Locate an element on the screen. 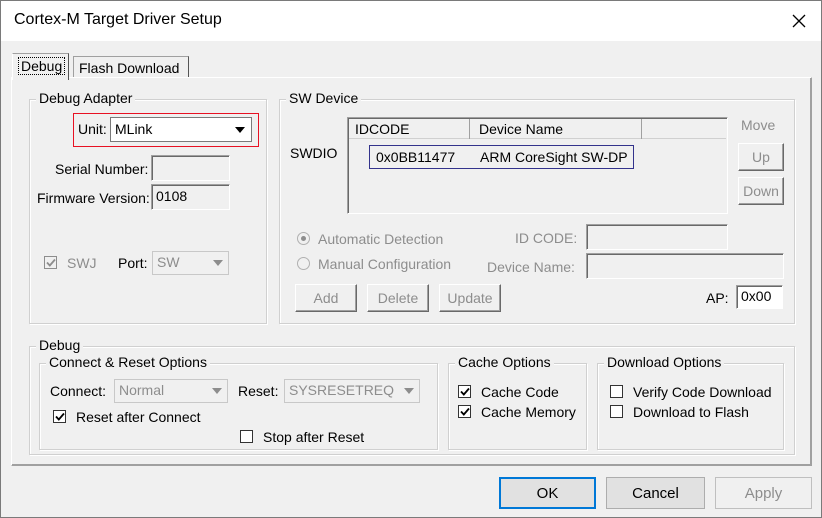 The height and width of the screenshot is (518, 822). apply-button: Apply is located at coordinates (763, 493).